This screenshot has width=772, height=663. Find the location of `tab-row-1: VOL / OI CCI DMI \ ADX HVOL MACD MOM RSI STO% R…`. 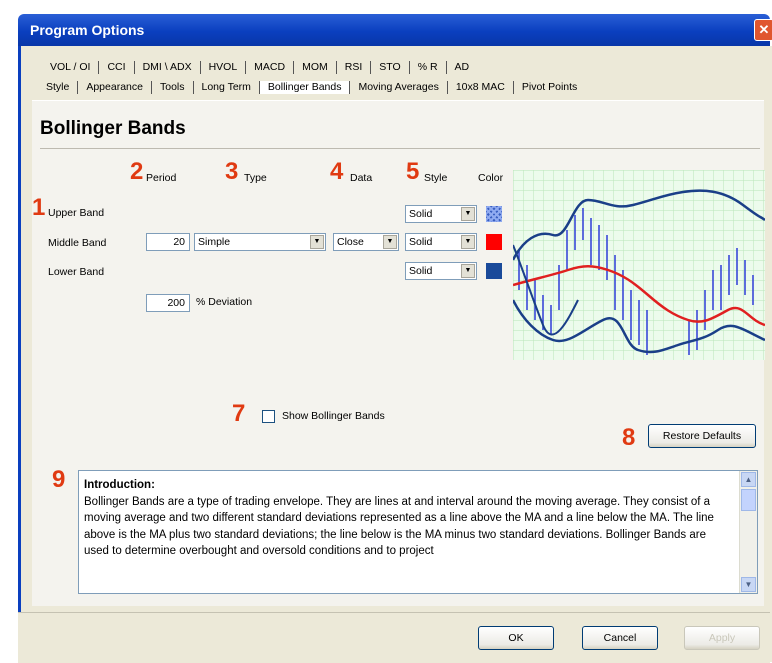

tab-row-1: VOL / OI CCI DMI \ ADX HVOL MACD MOM RSI STO% R… is located at coordinates (259, 67).